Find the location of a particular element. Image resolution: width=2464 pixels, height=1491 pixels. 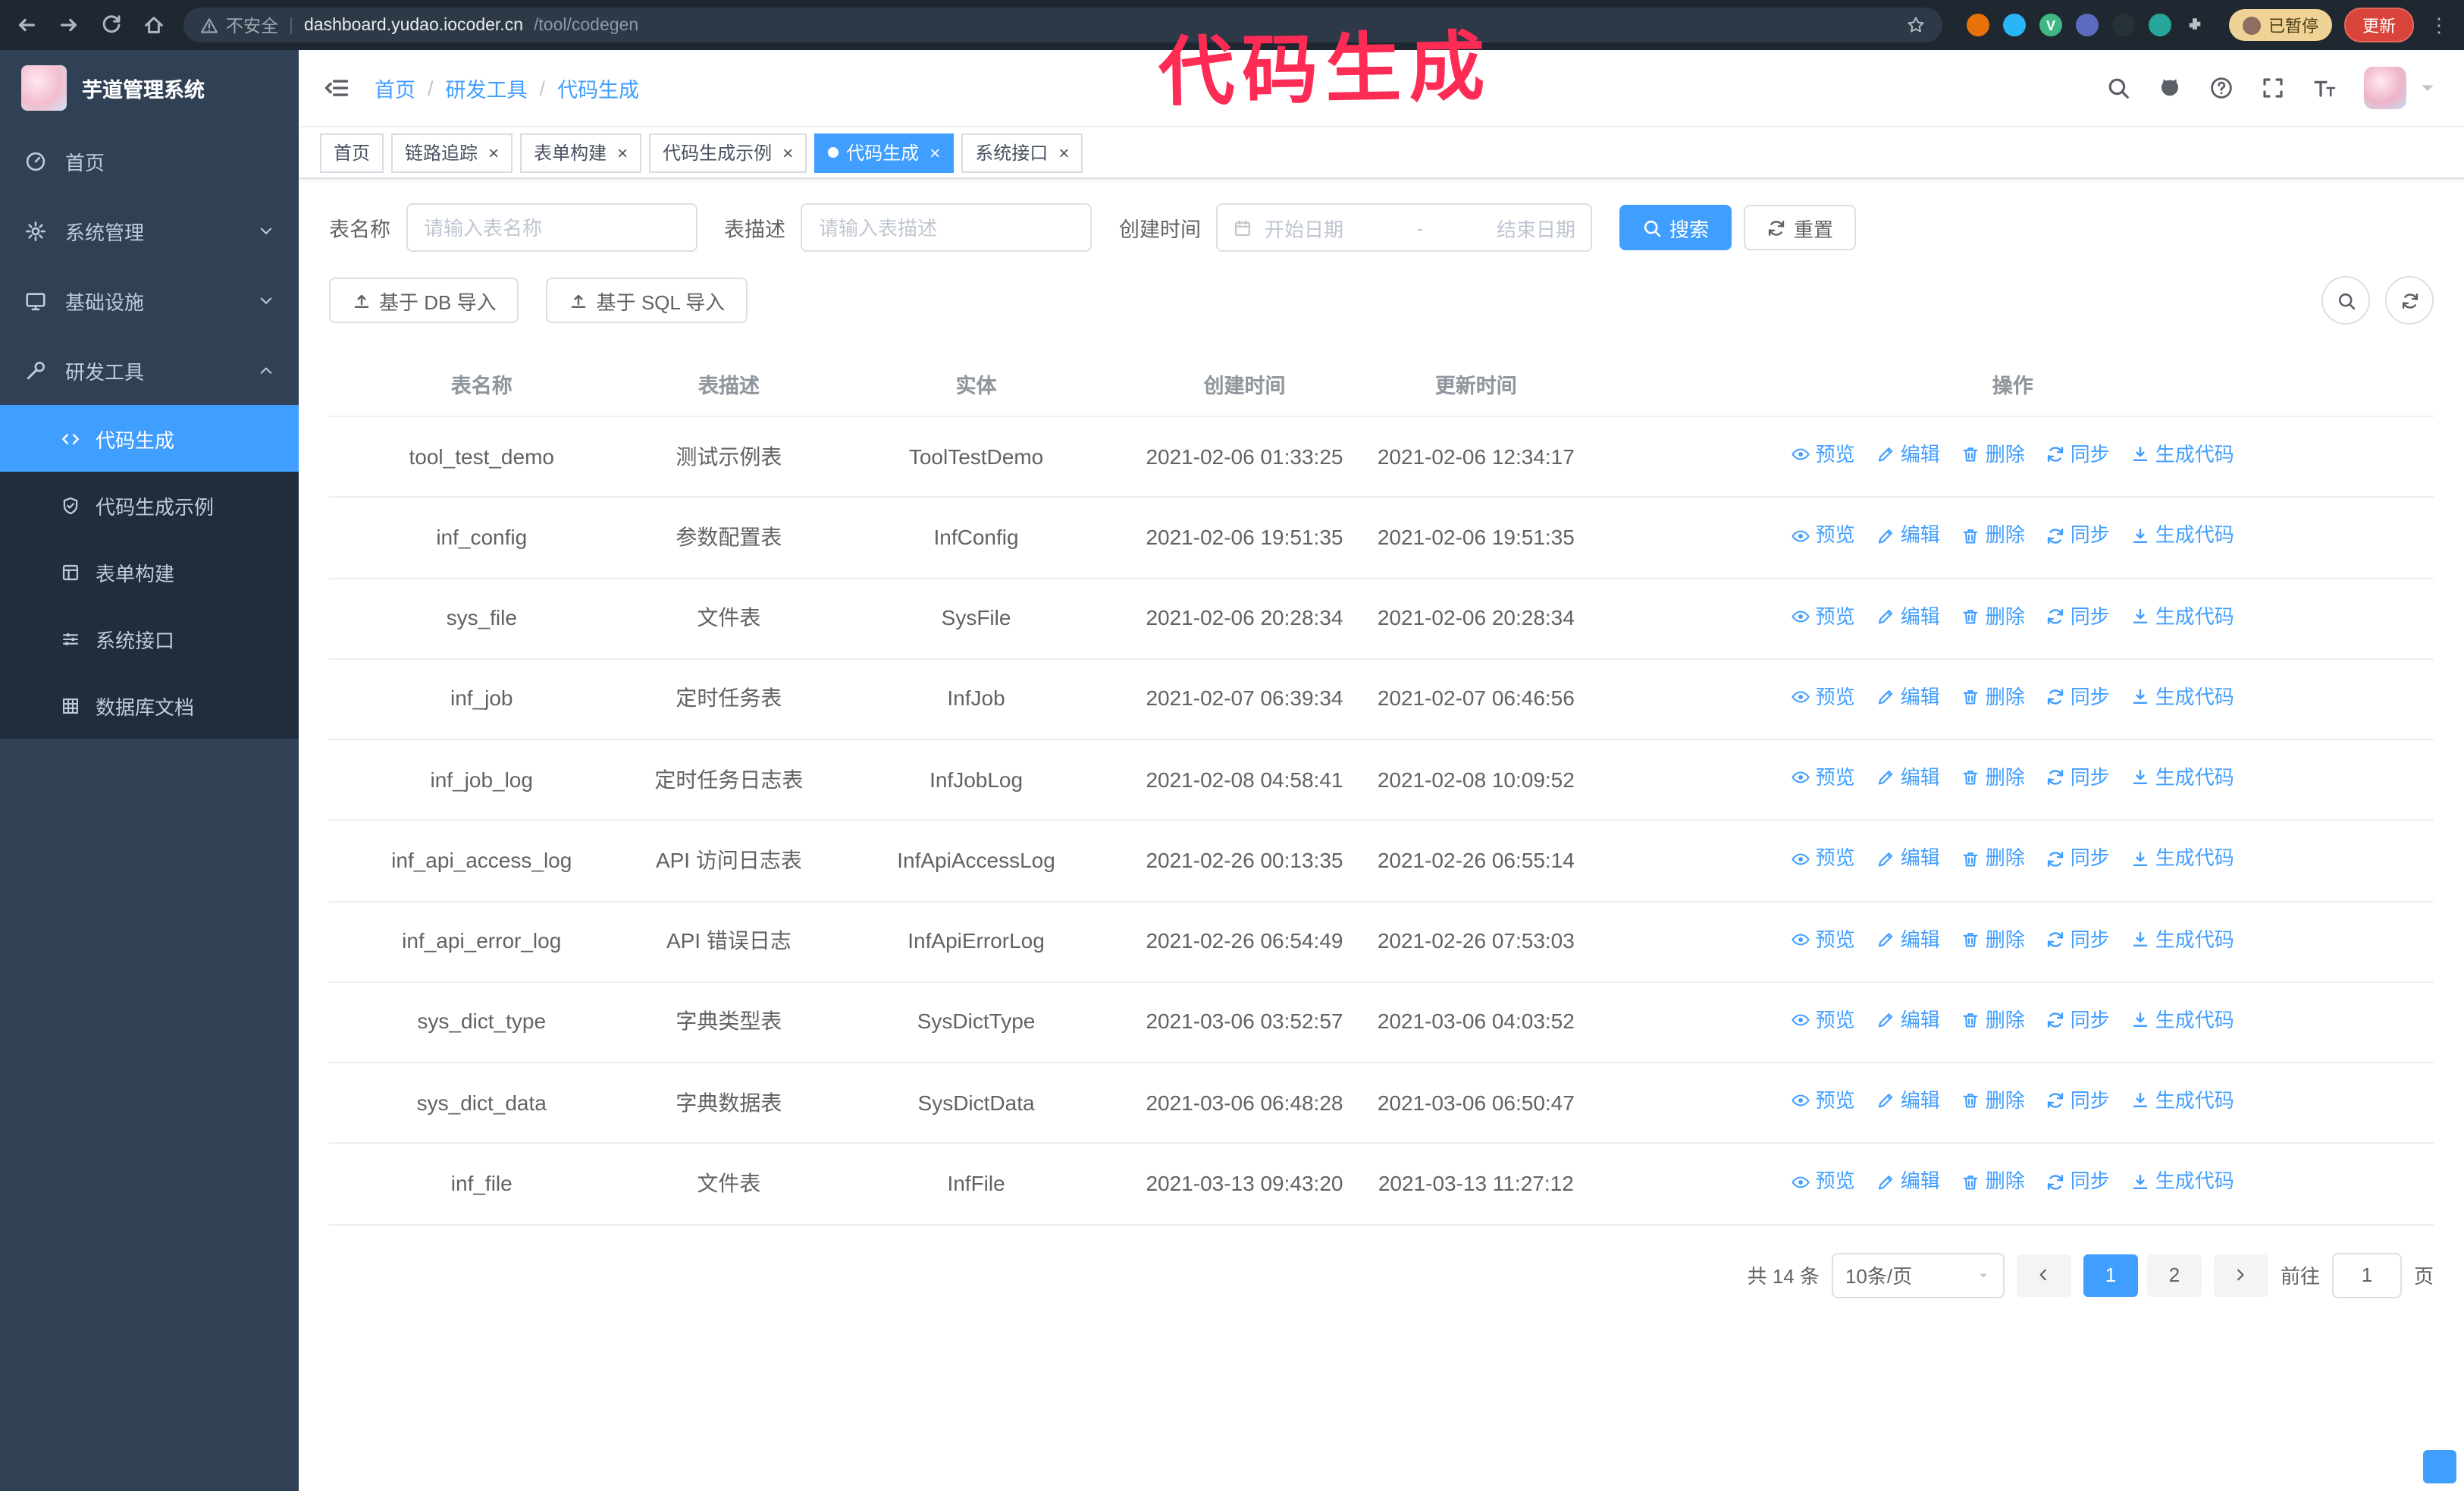

extensions-puzzle-icon is located at coordinates (2195, 25).